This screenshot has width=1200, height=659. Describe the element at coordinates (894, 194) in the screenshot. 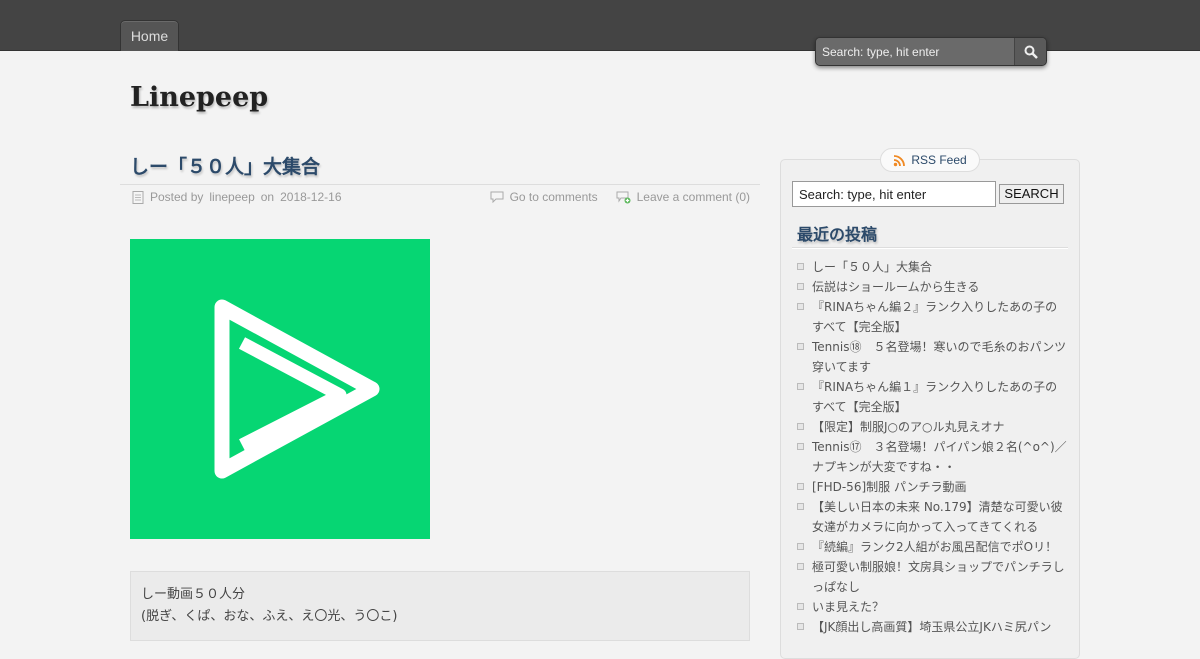

I see `sidebar-search-input` at that location.